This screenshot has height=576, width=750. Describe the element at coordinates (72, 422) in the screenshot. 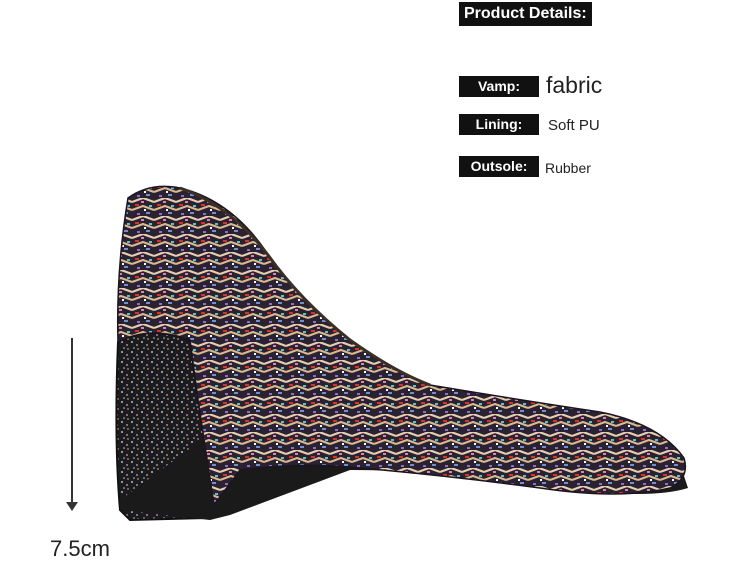

I see `heel-height-measure-line` at that location.